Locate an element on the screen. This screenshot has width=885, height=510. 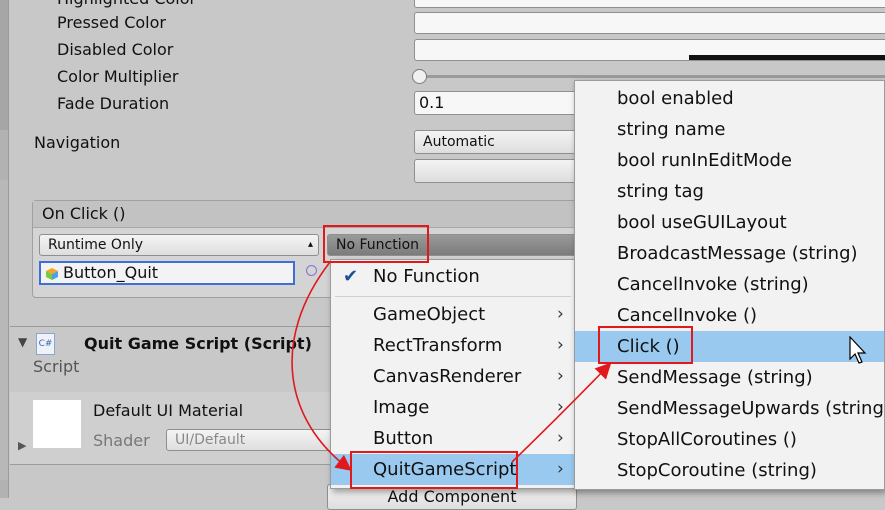
annotation-arrows is located at coordinates (451, 366).